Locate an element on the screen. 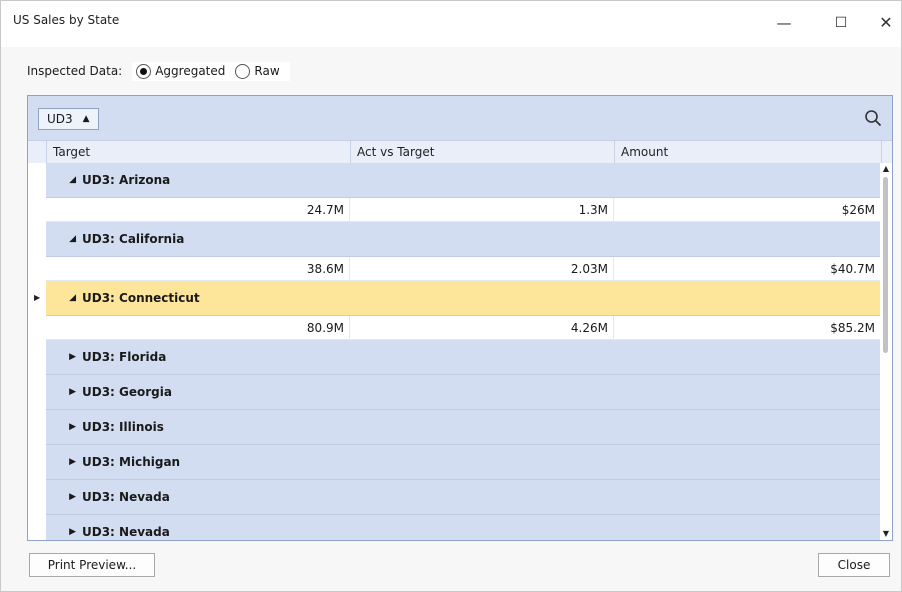  scroll-thumb is located at coordinates (885, 265).